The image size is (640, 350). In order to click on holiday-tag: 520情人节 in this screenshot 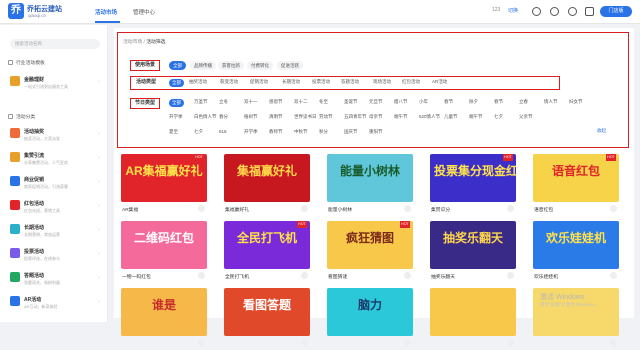, I will do `click(429, 117)`.